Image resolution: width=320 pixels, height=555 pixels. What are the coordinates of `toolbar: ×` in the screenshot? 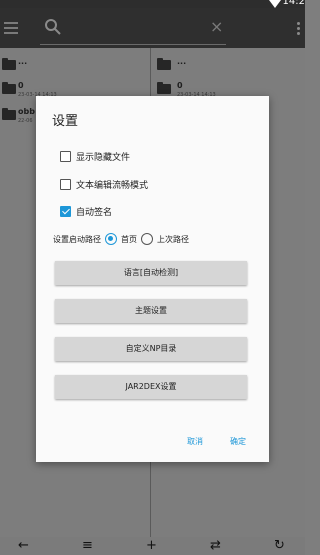 It's located at (152, 28).